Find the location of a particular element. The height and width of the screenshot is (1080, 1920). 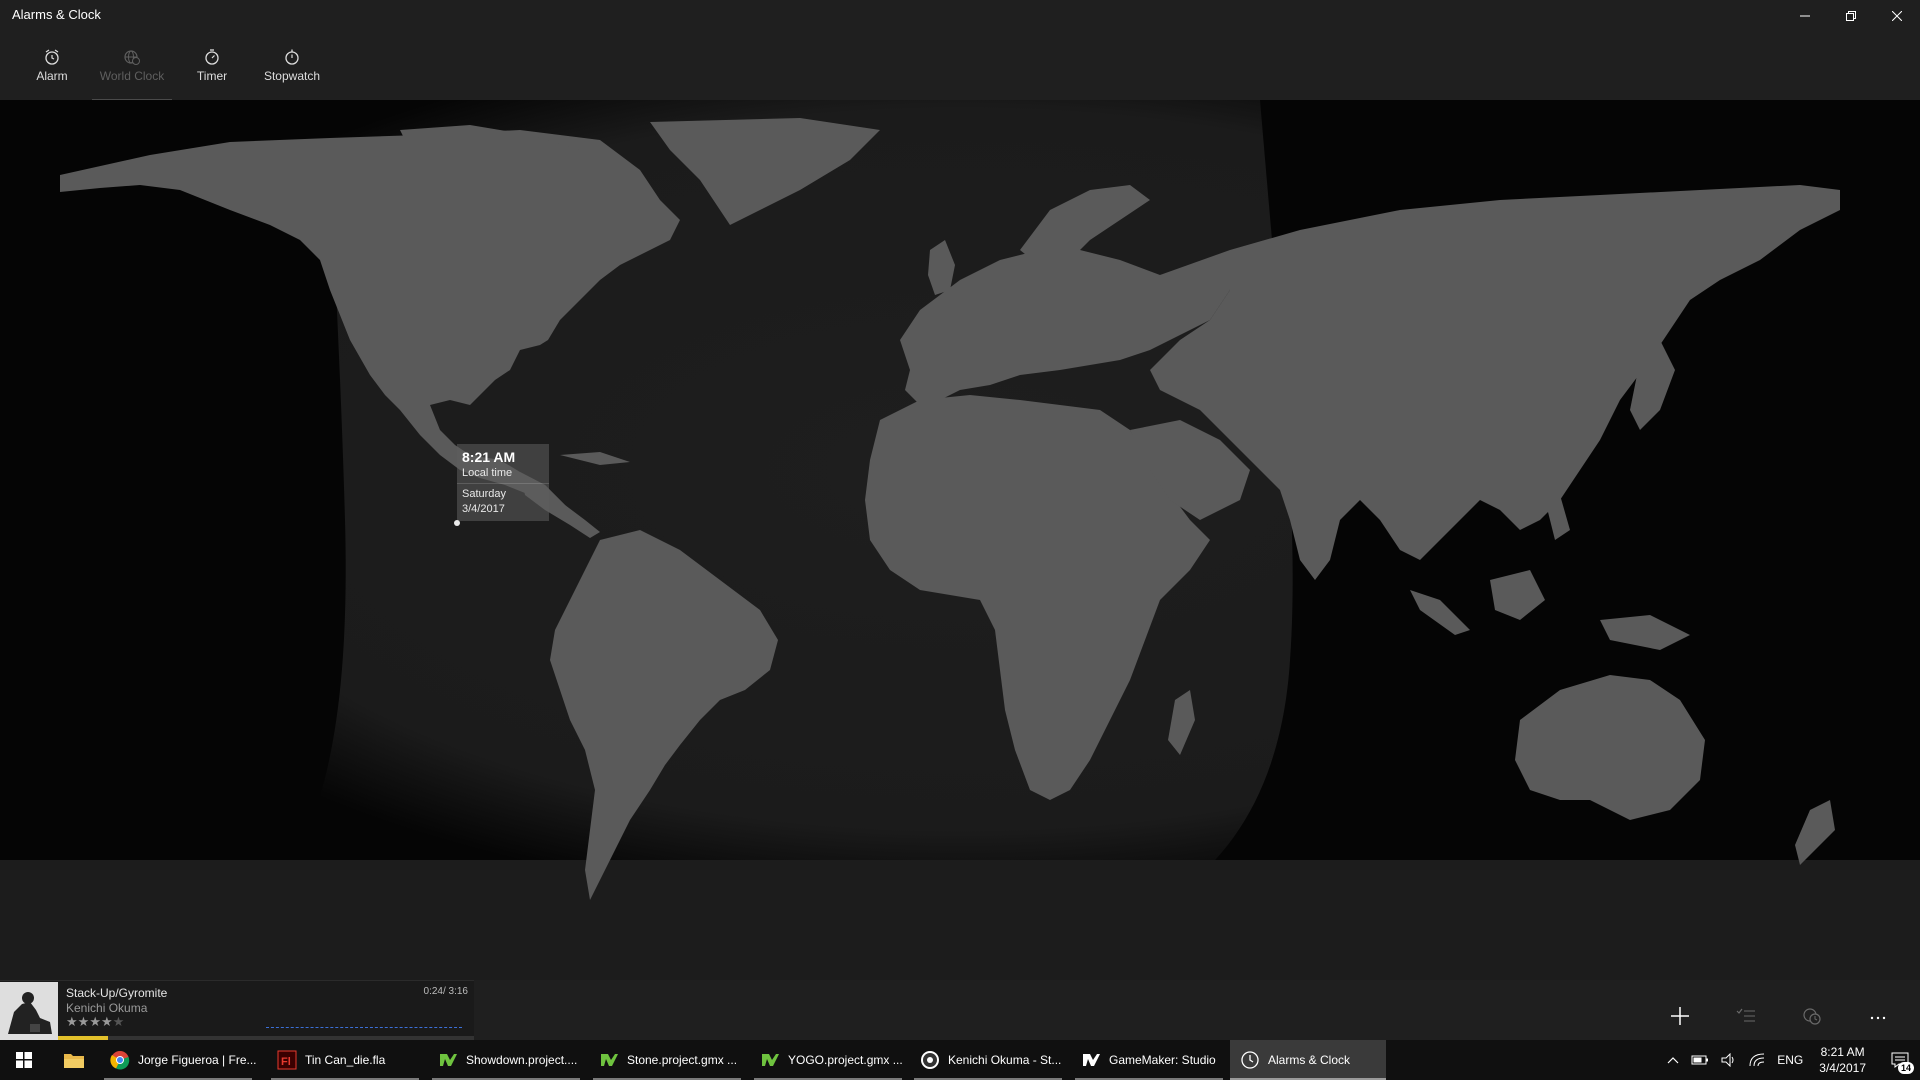

rating-stars: ★★★★★ is located at coordinates (95, 1022).